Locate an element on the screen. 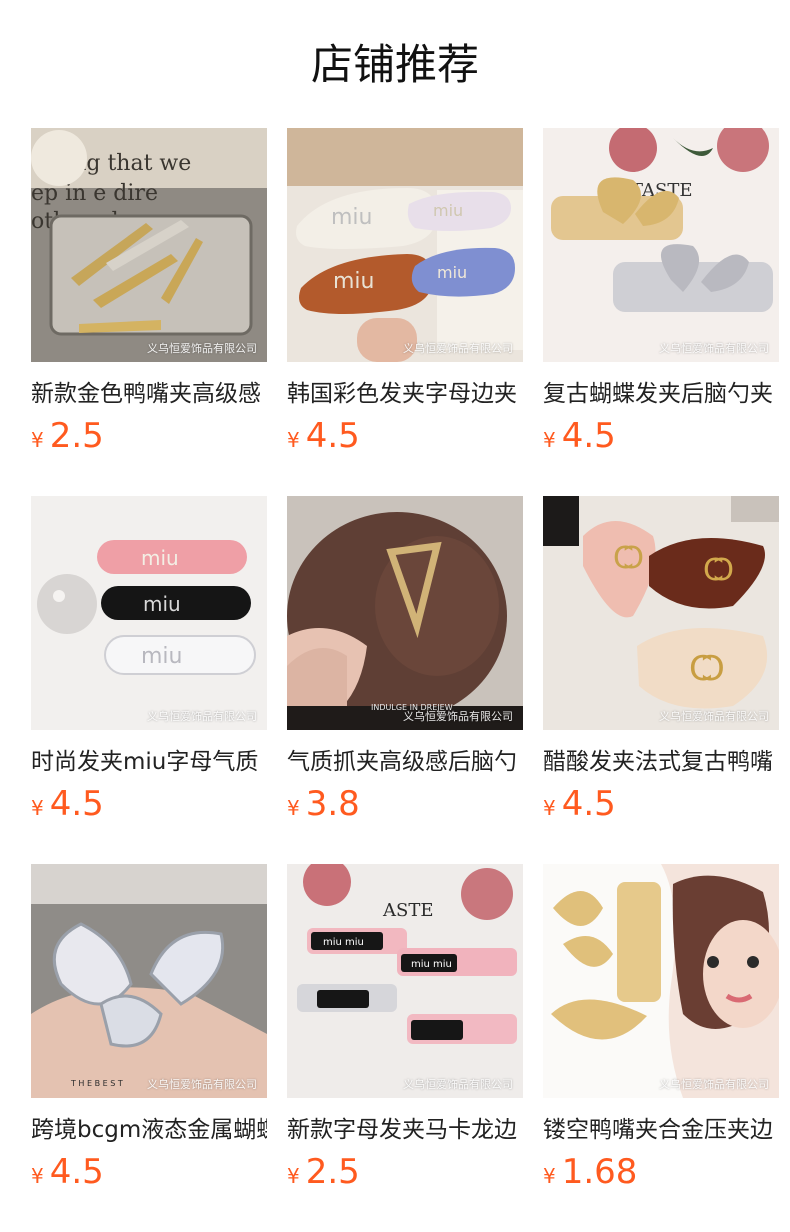 Image resolution: width=790 pixels, height=1232 pixels. product-image: T H E B E S T 义乌恒爱饰品有限公司 is located at coordinates (149, 981).